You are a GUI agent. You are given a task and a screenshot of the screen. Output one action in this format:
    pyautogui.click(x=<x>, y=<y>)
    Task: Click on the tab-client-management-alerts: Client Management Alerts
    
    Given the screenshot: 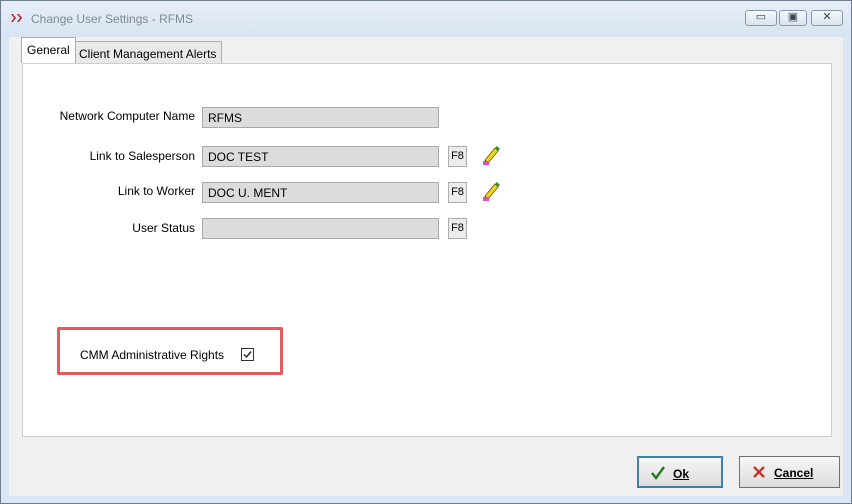 What is the action you would take?
    pyautogui.click(x=148, y=52)
    